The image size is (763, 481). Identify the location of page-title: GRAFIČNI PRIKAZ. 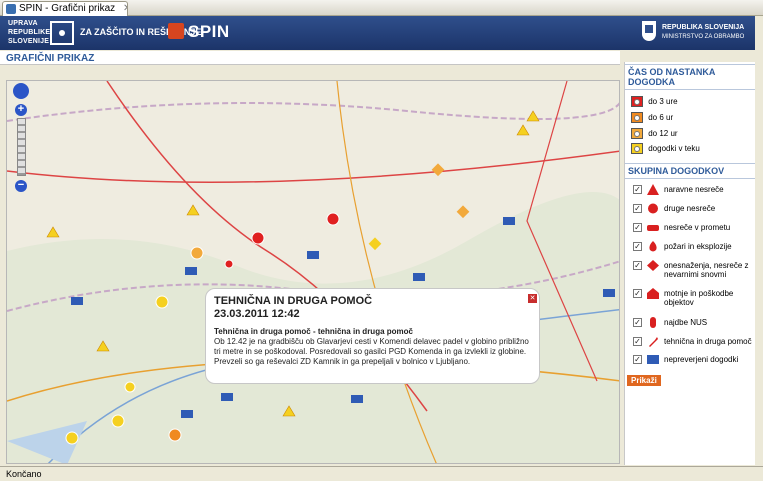
(310, 58).